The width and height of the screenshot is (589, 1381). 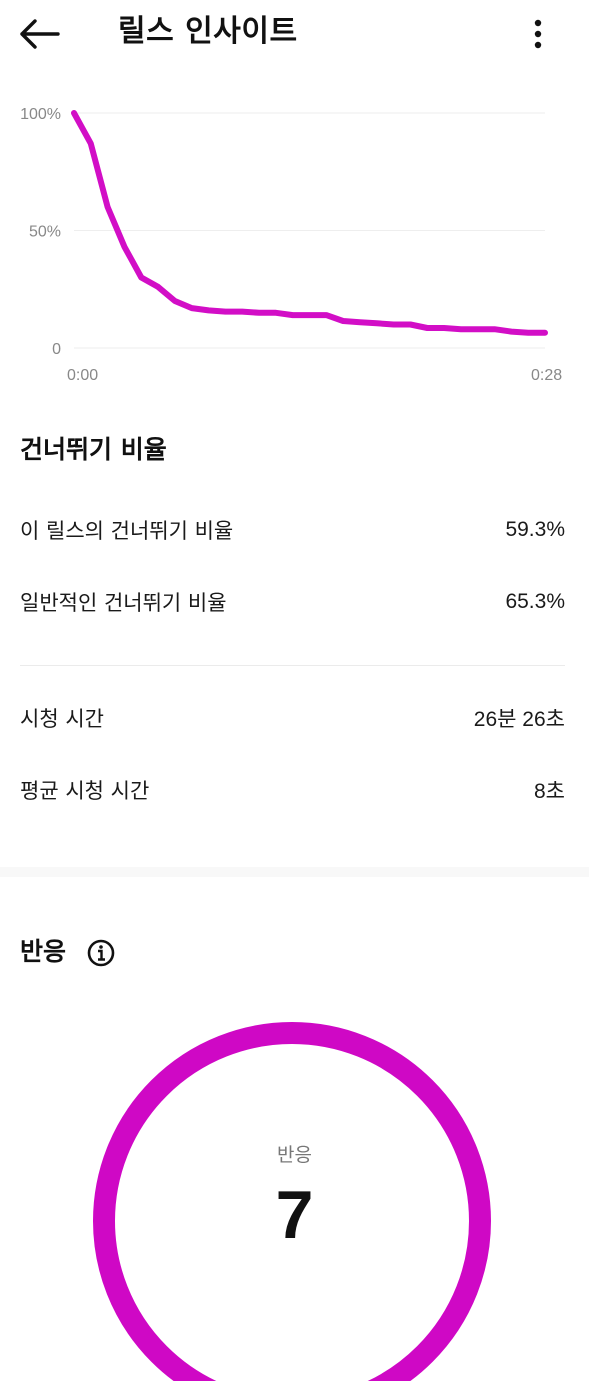 What do you see at coordinates (292, 530) in the screenshot?
I see `skip-rate-row: 이 릴스의 건너뛰기 비율 59.3%` at bounding box center [292, 530].